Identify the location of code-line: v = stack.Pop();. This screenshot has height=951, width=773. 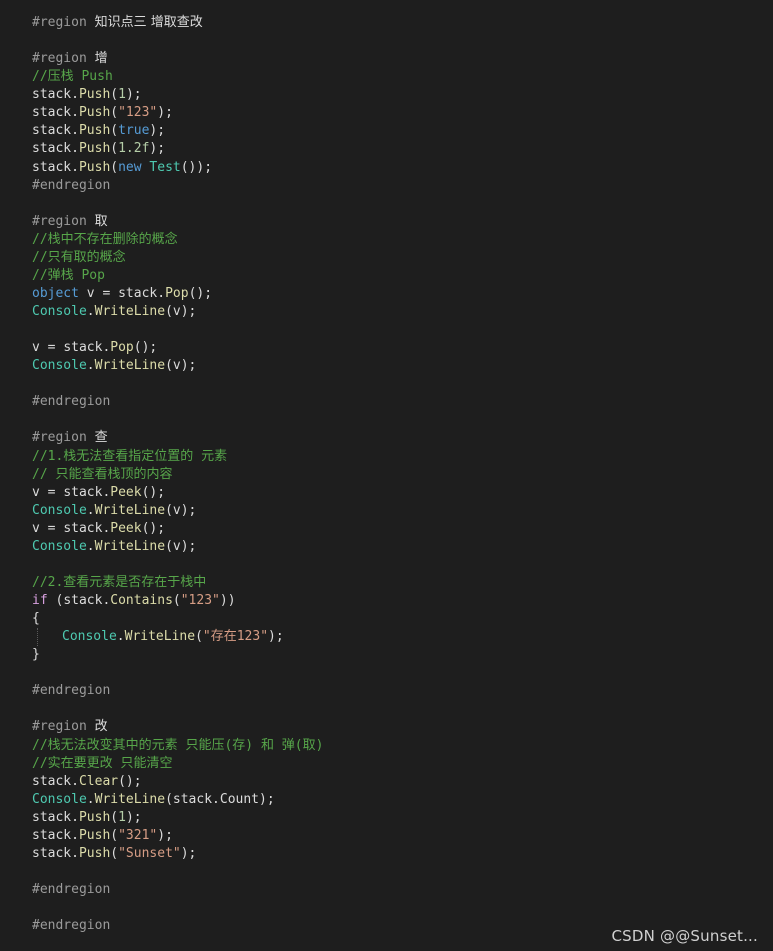
(386, 348).